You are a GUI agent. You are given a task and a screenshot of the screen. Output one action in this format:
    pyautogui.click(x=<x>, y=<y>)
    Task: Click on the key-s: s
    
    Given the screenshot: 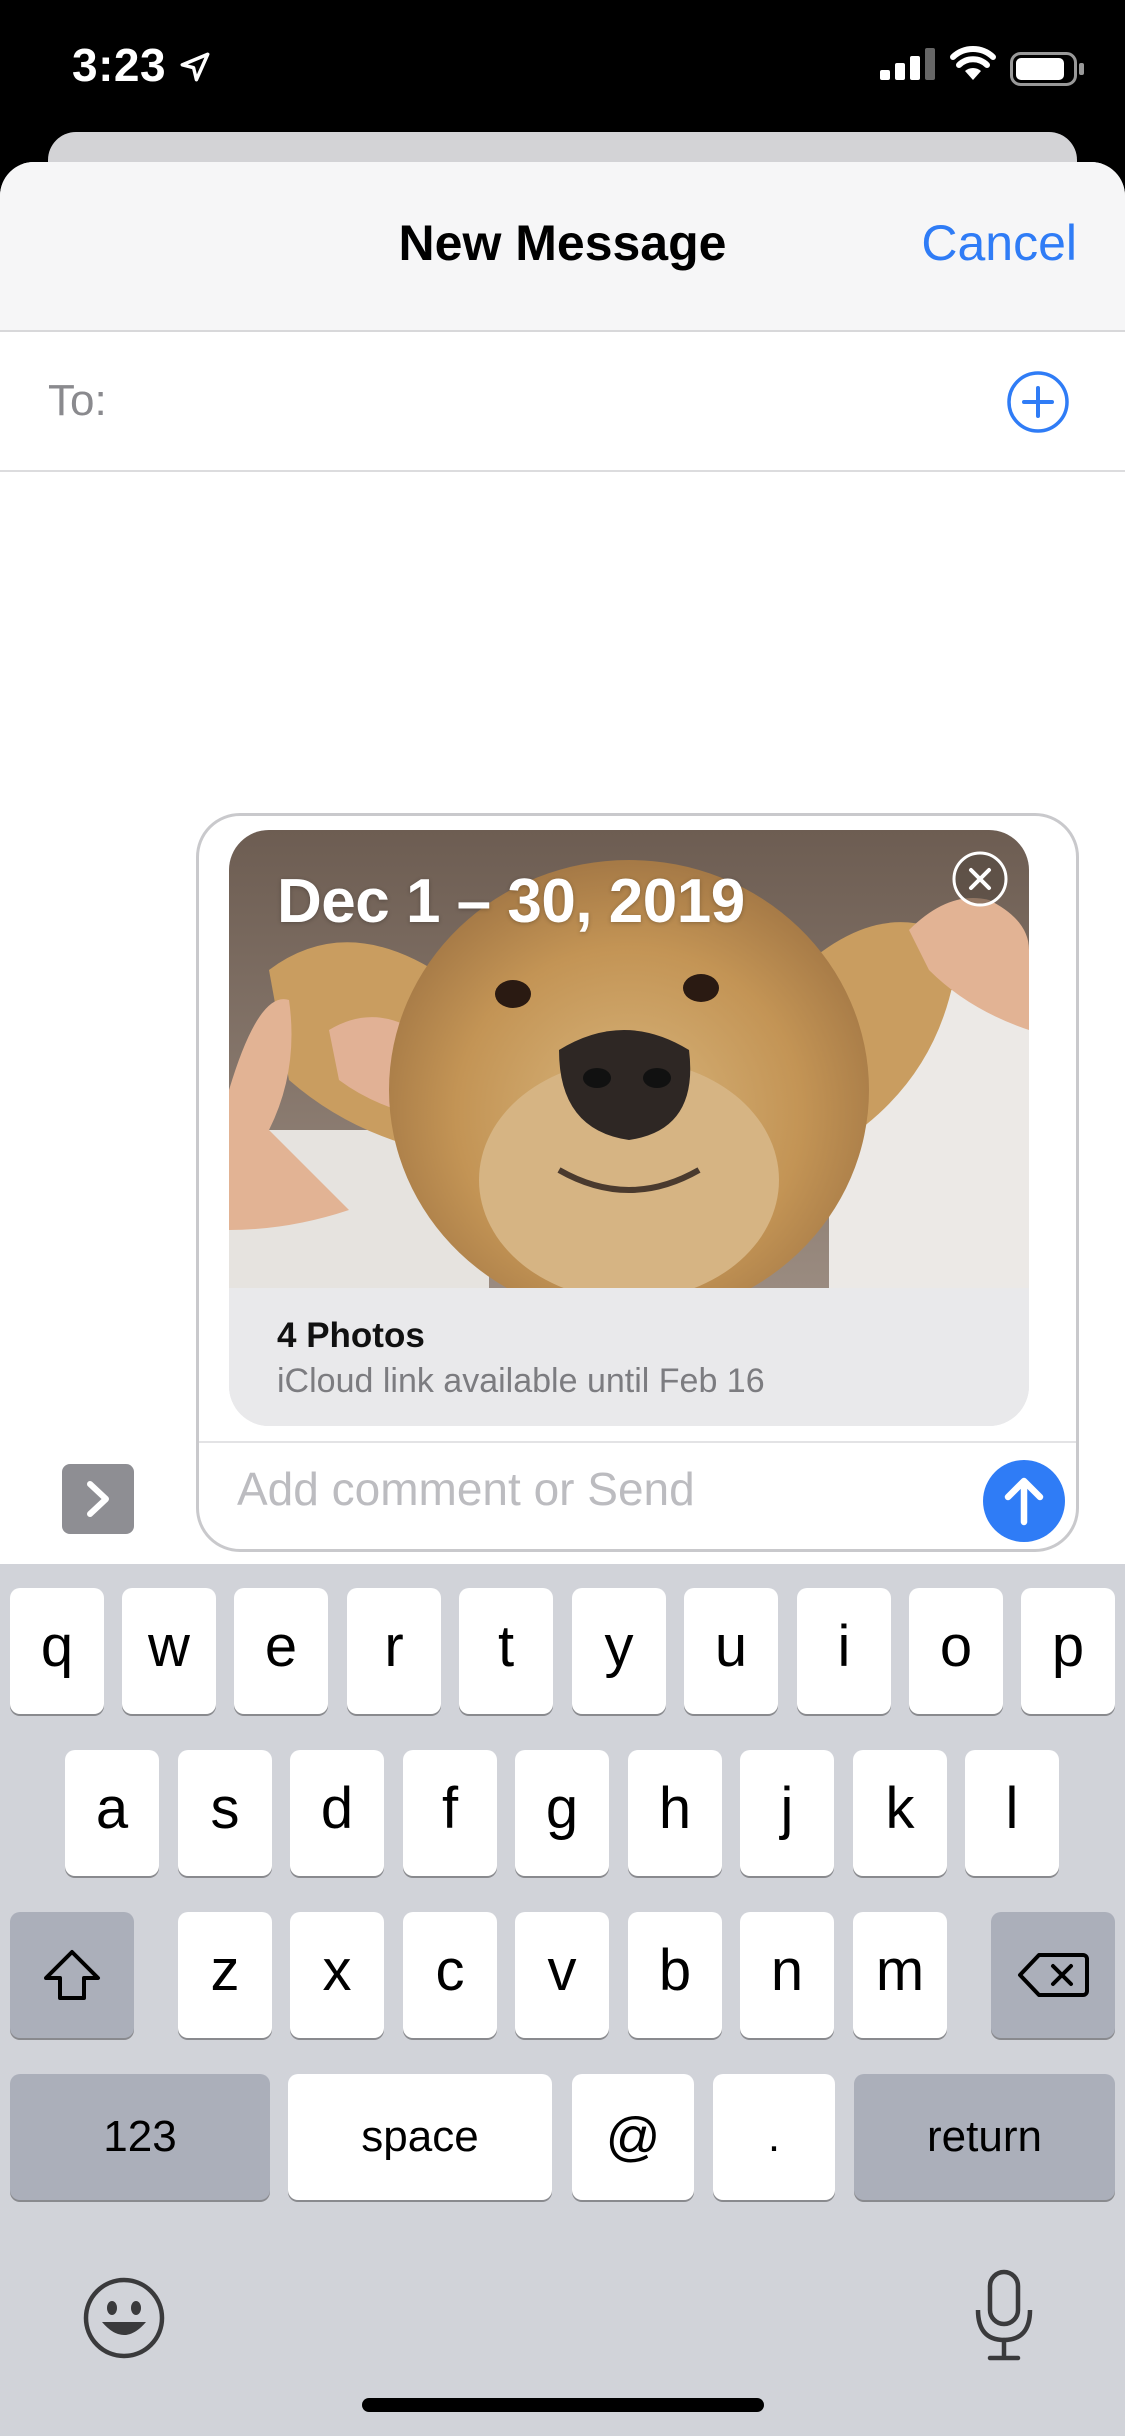 What is the action you would take?
    pyautogui.click(x=225, y=1813)
    